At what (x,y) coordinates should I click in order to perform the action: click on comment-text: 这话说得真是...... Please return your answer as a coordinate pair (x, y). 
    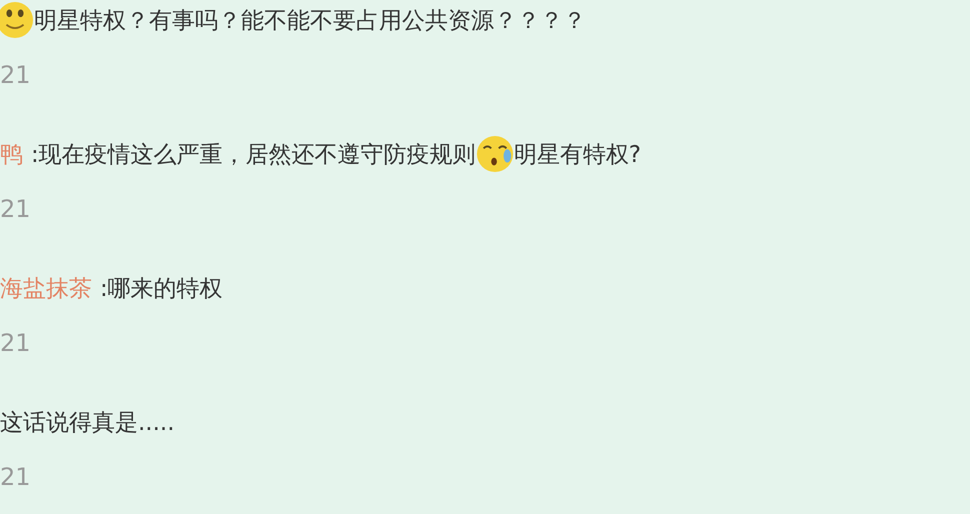
    Looking at the image, I should click on (87, 423).